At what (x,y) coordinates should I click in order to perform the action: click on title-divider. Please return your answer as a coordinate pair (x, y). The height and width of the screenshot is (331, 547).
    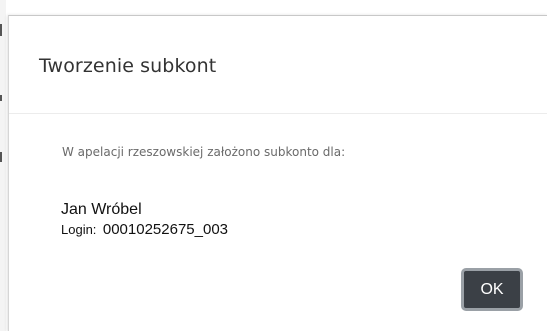
    Looking at the image, I should click on (278, 113).